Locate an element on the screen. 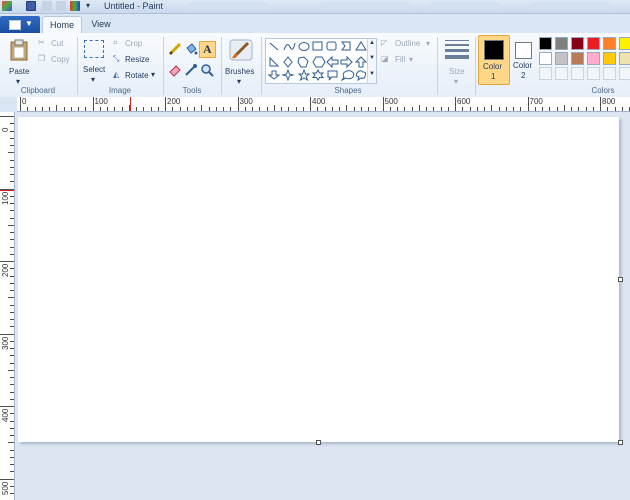 Image resolution: width=630 pixels, height=500 pixels. resize-icon: ⤡ is located at coordinates (116, 58).